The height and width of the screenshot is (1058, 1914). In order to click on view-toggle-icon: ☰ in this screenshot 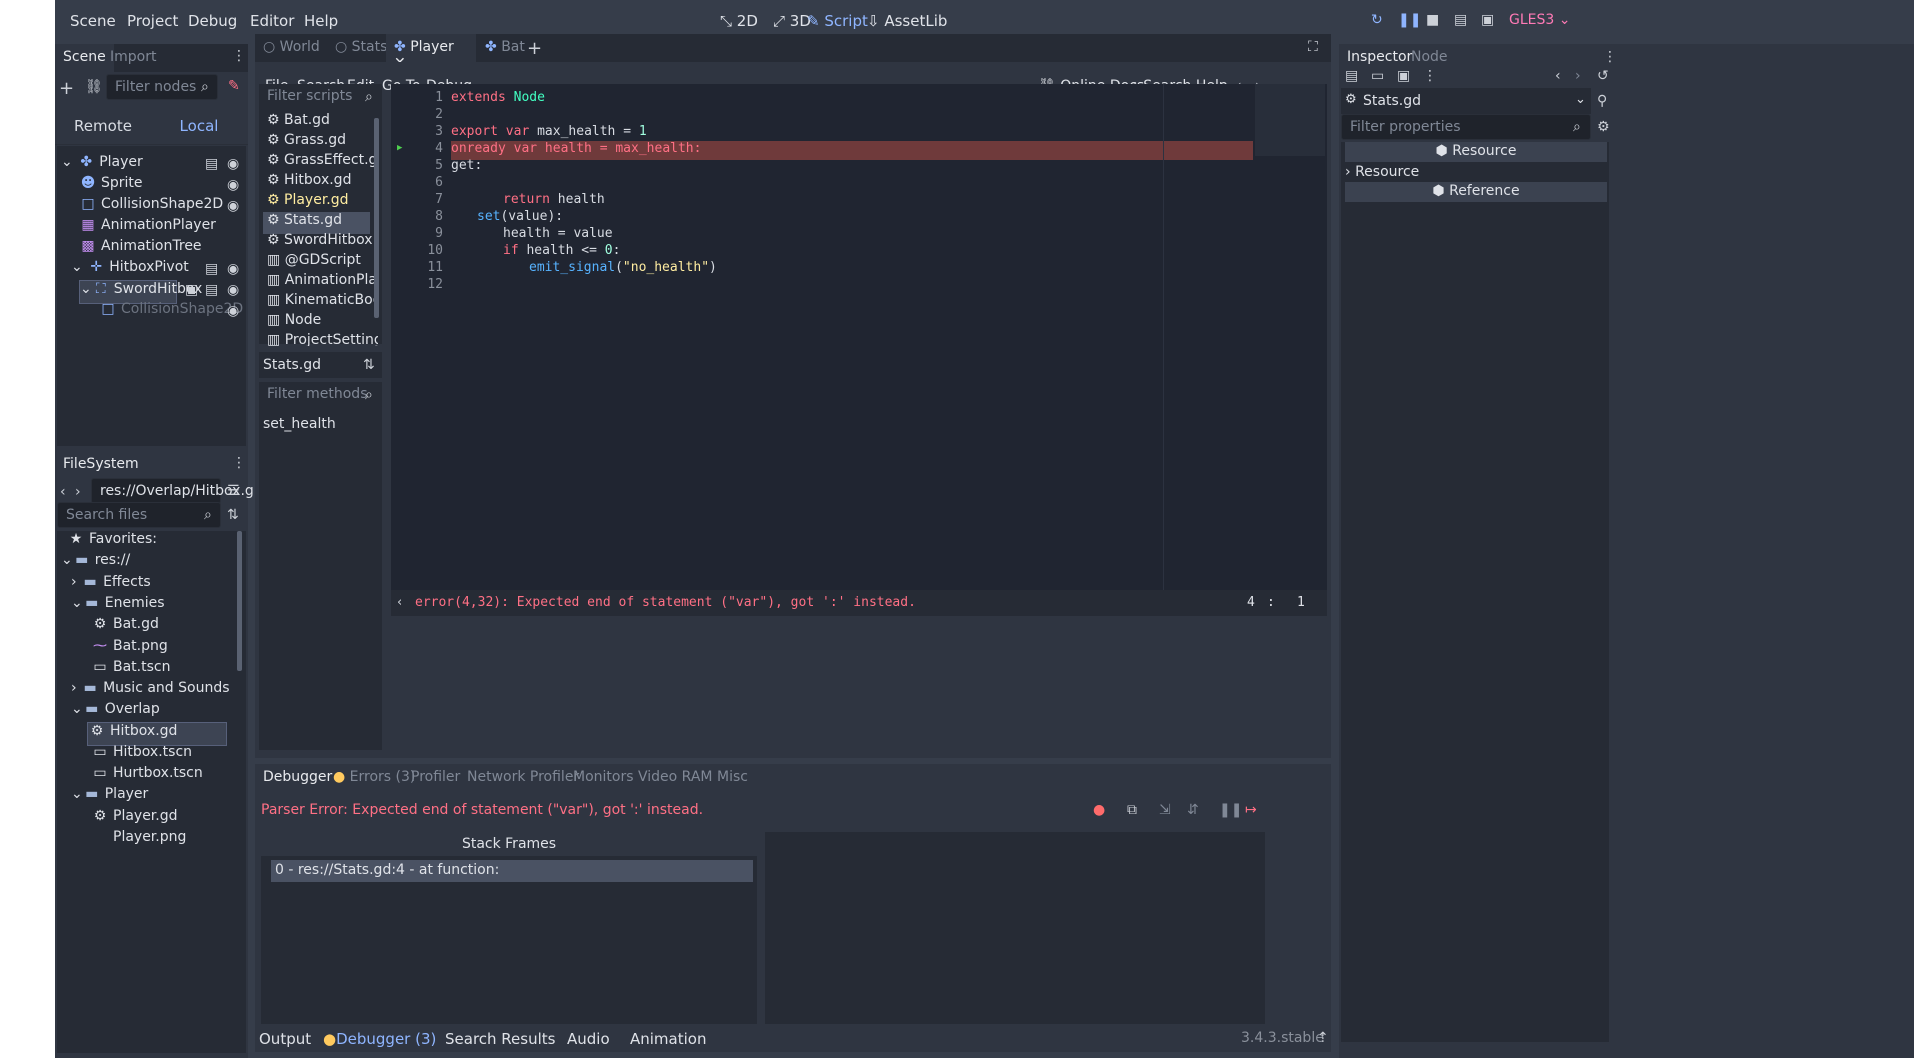, I will do `click(233, 491)`.